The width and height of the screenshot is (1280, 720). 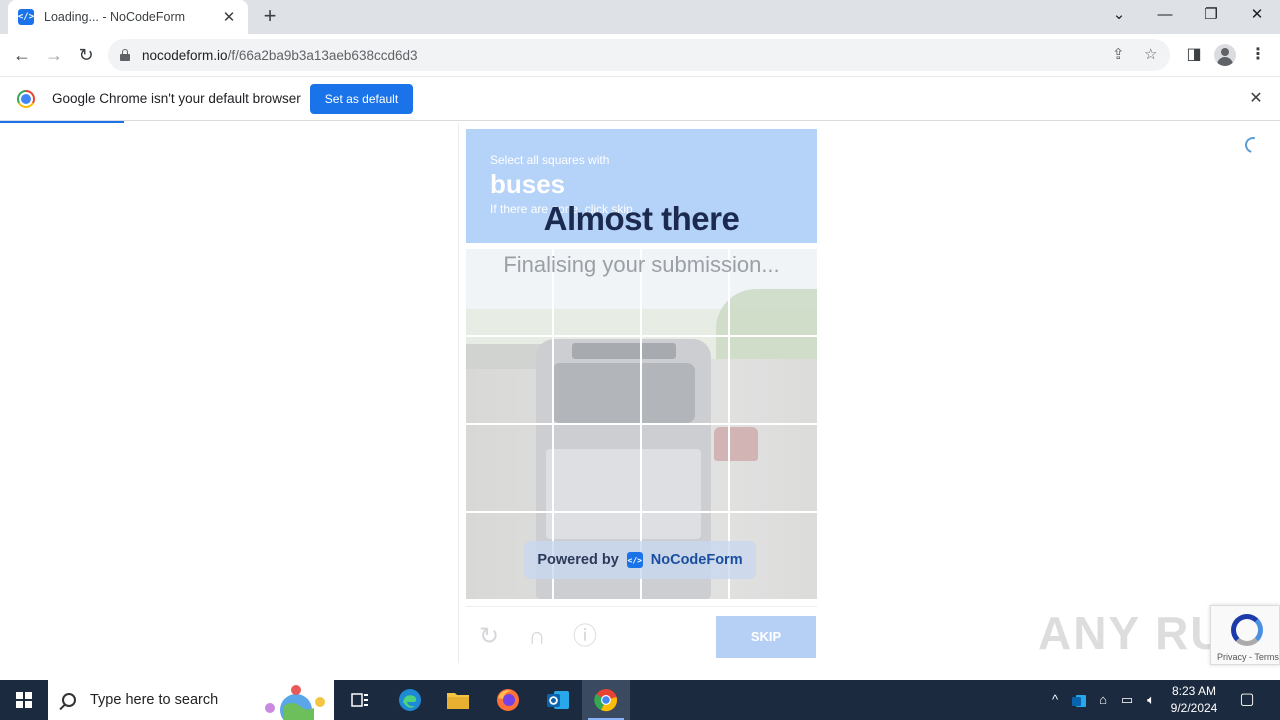 What do you see at coordinates (641, 218) in the screenshot?
I see `overlay-heading: Almost there` at bounding box center [641, 218].